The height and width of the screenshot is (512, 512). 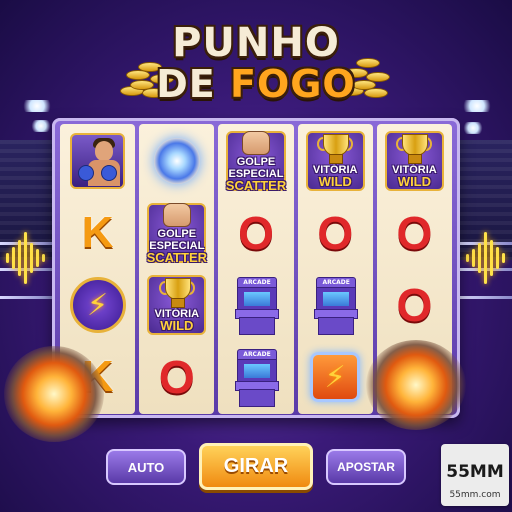 I want to click on title-line-1: PUNHO, so click(x=256, y=43).